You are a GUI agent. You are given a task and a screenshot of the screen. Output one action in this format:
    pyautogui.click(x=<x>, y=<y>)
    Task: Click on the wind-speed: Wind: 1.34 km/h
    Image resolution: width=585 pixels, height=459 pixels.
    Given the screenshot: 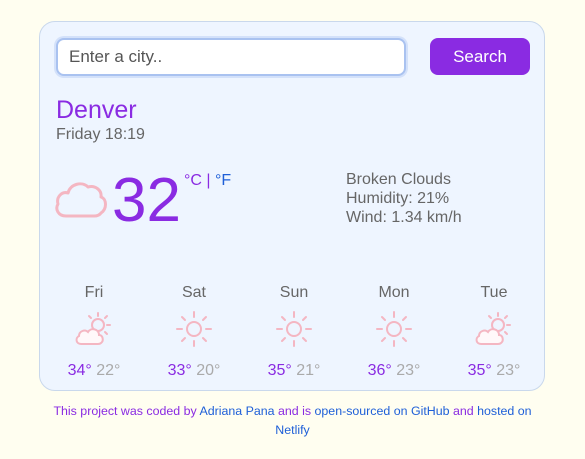 What is the action you would take?
    pyautogui.click(x=404, y=217)
    